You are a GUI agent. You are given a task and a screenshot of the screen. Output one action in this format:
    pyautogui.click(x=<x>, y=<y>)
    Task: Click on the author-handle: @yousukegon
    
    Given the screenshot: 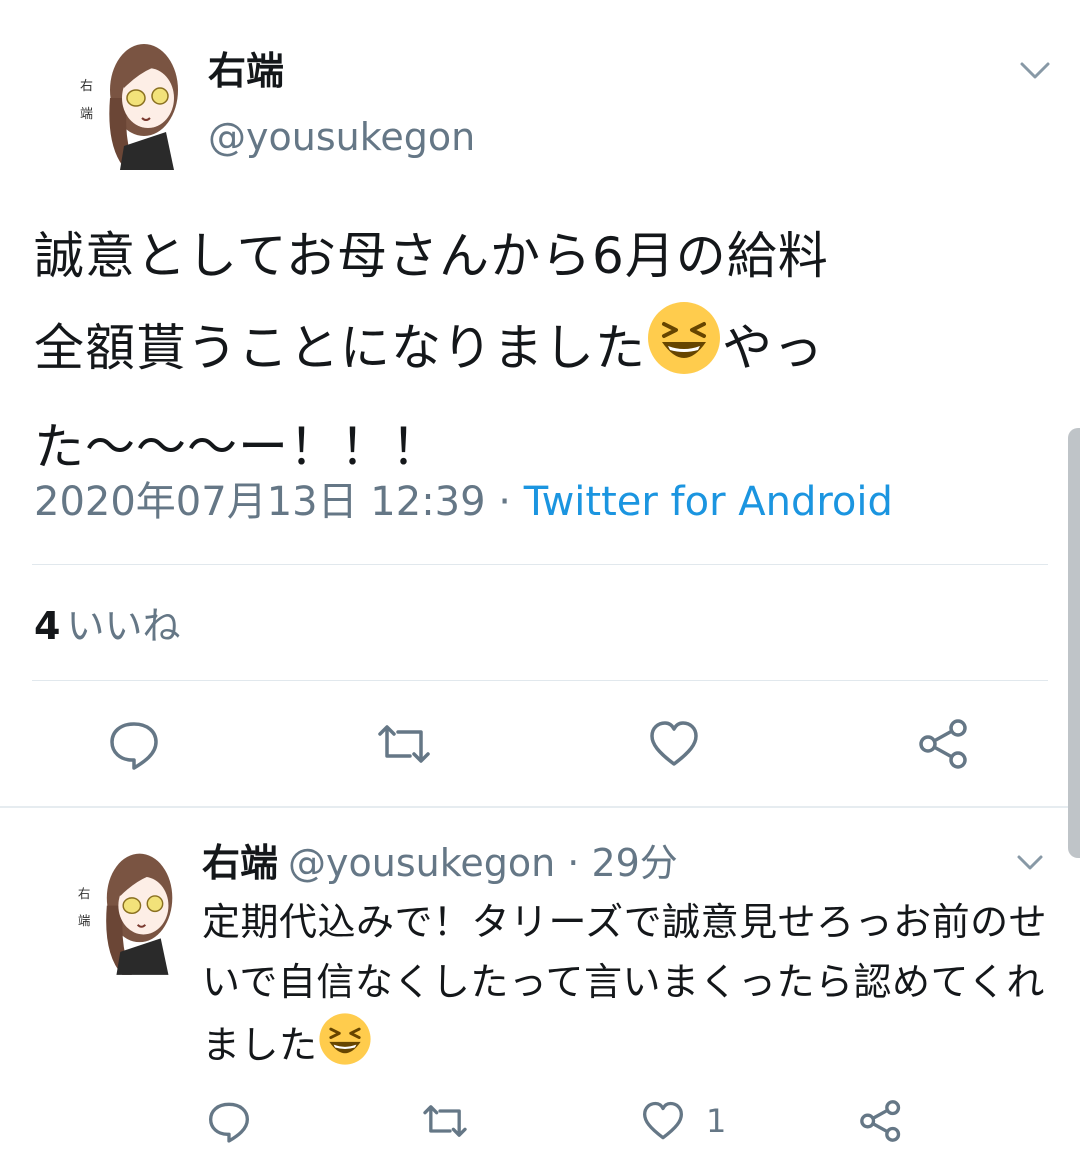 What is the action you would take?
    pyautogui.click(x=341, y=137)
    